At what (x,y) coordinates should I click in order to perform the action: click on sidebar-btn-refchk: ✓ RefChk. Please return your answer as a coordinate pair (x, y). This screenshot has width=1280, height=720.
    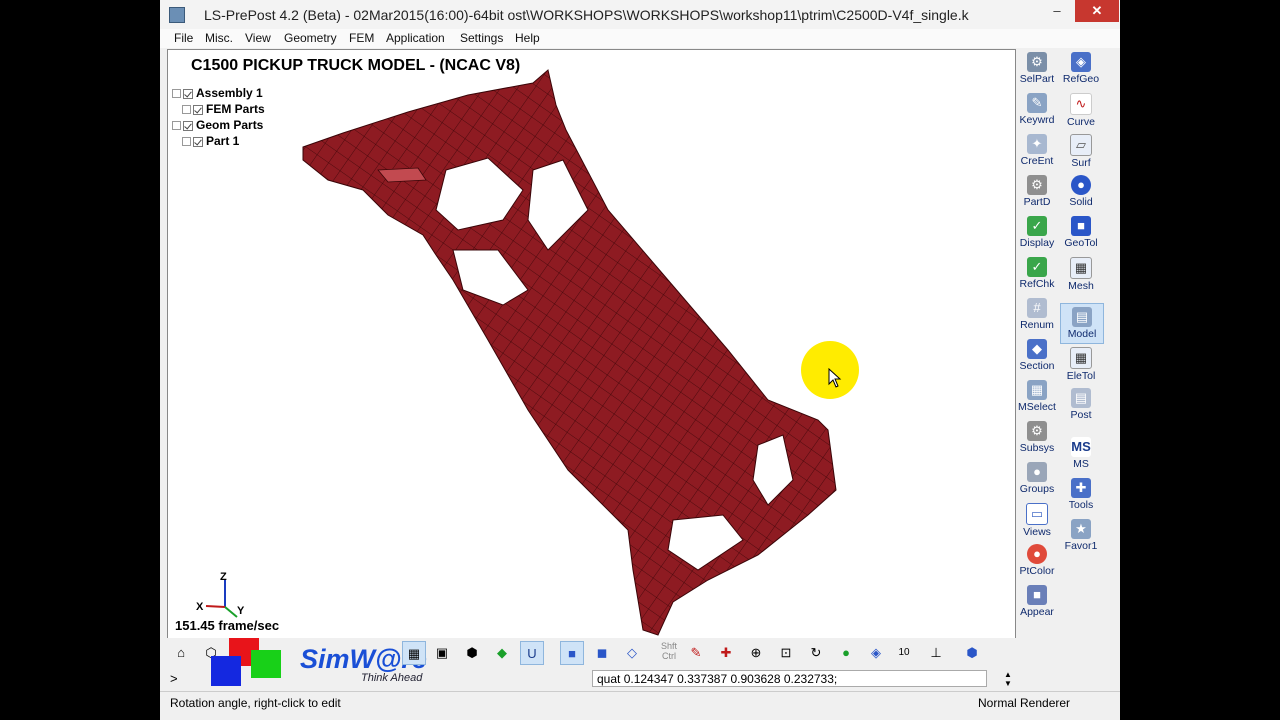
    Looking at the image, I should click on (1037, 273).